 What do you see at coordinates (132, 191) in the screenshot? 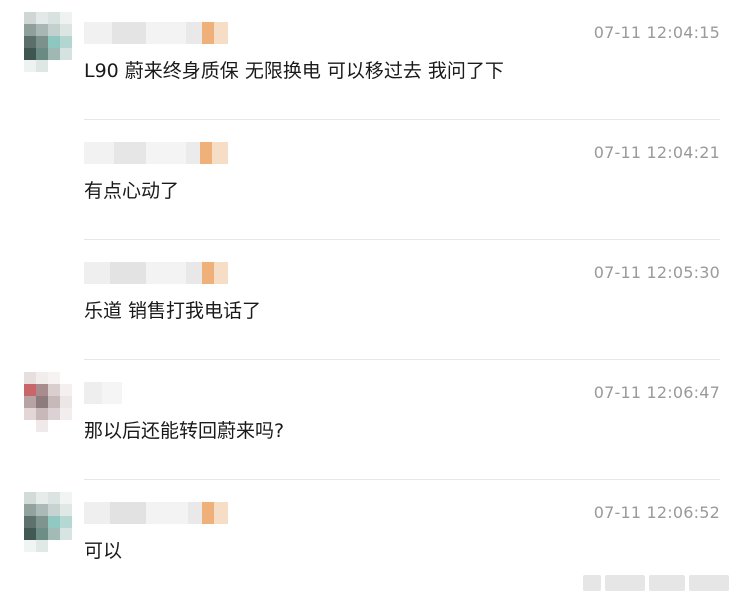
I see `comment-text: 有点心动了` at bounding box center [132, 191].